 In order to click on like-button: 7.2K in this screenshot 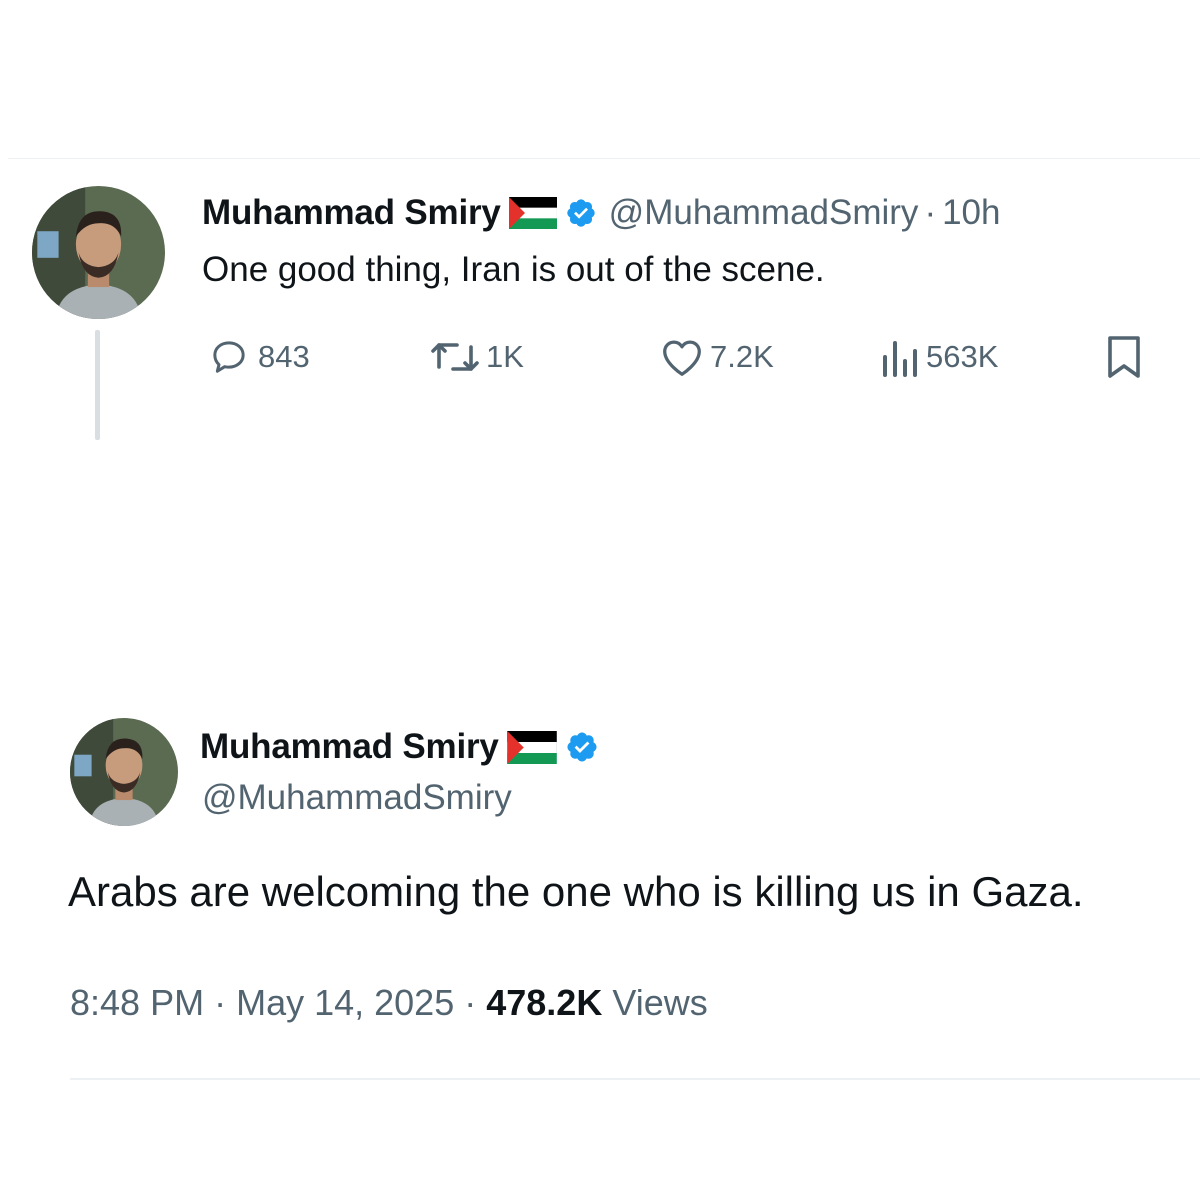, I will do `click(716, 357)`.